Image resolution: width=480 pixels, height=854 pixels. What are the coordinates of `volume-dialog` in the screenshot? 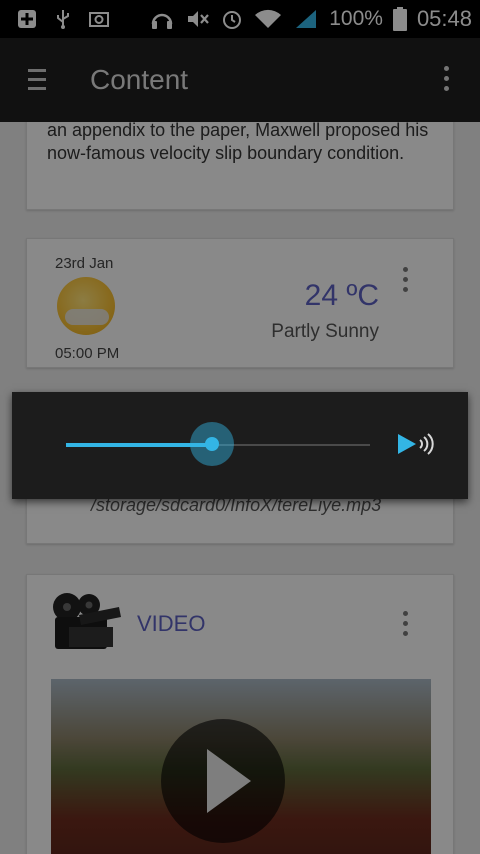 It's located at (240, 445).